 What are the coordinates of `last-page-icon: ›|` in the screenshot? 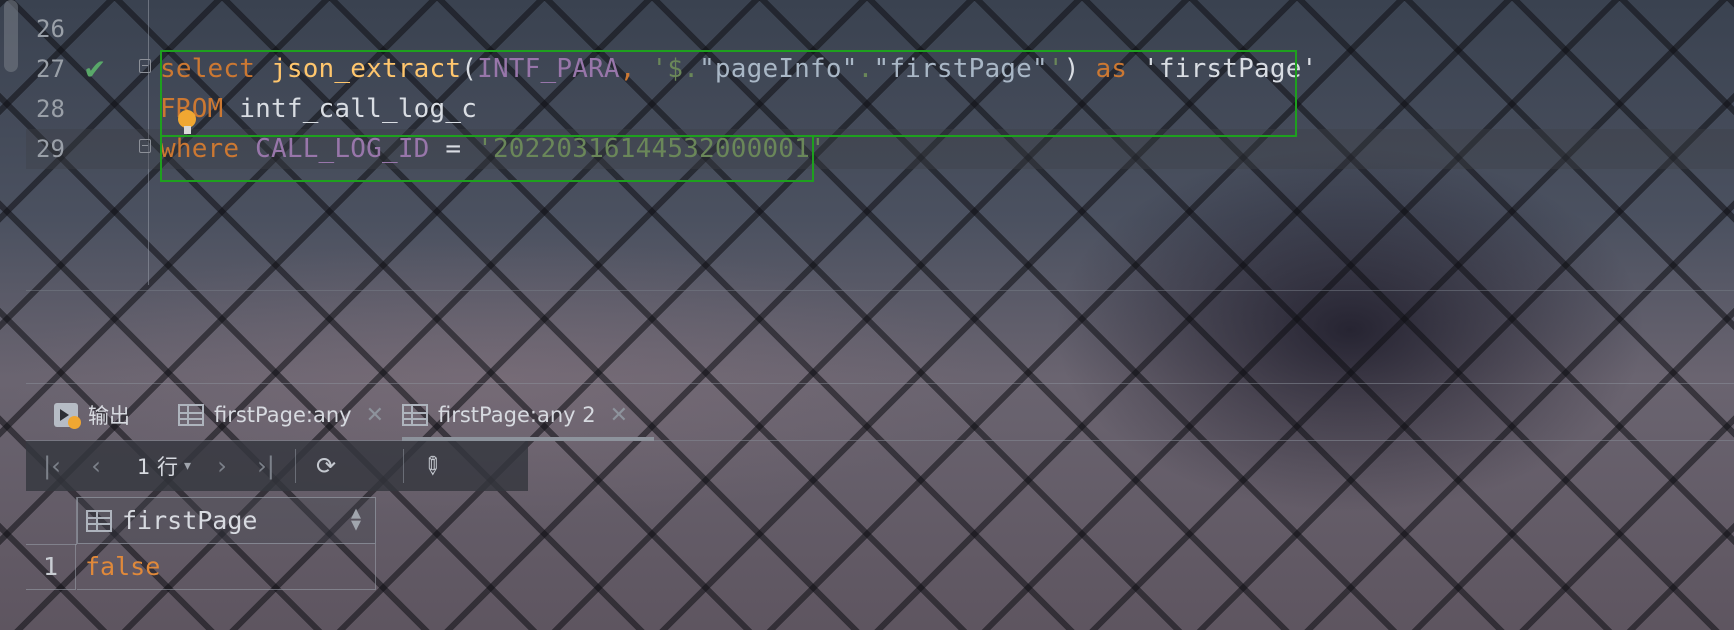 It's located at (266, 466).